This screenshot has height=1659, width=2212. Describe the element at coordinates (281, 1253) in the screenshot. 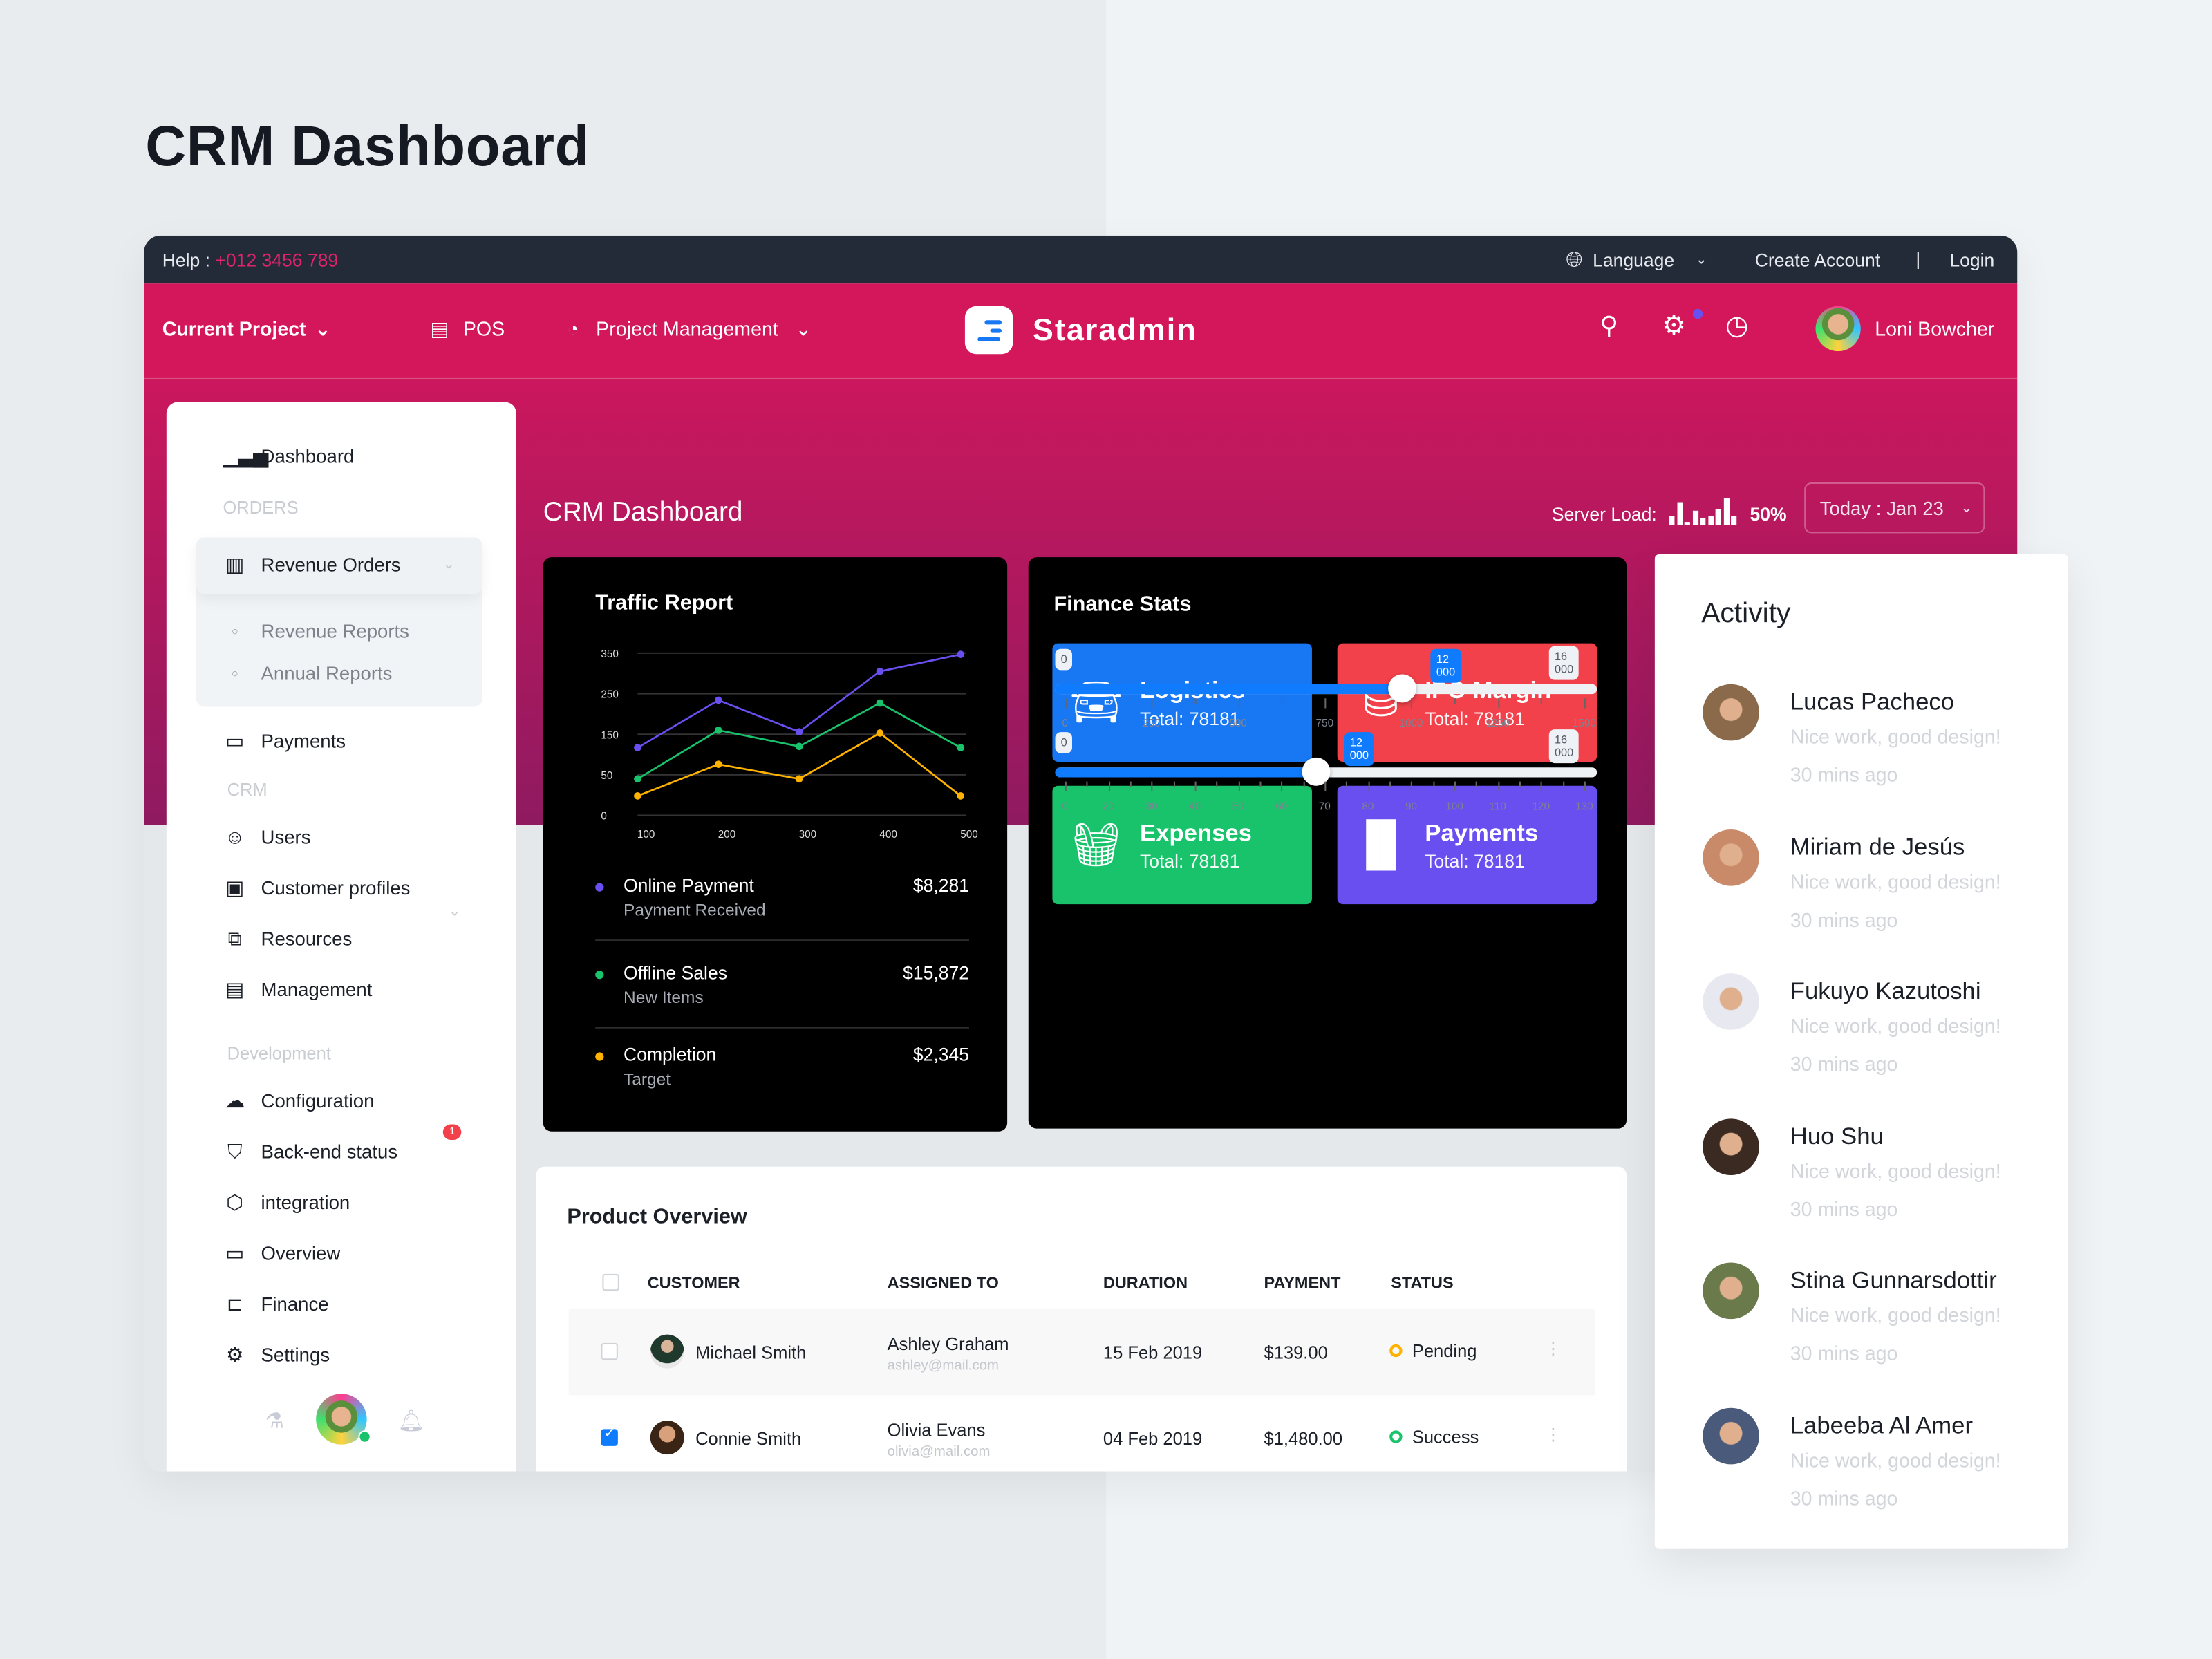

I see `sidebar-item-overview: ▭ Overview` at that location.